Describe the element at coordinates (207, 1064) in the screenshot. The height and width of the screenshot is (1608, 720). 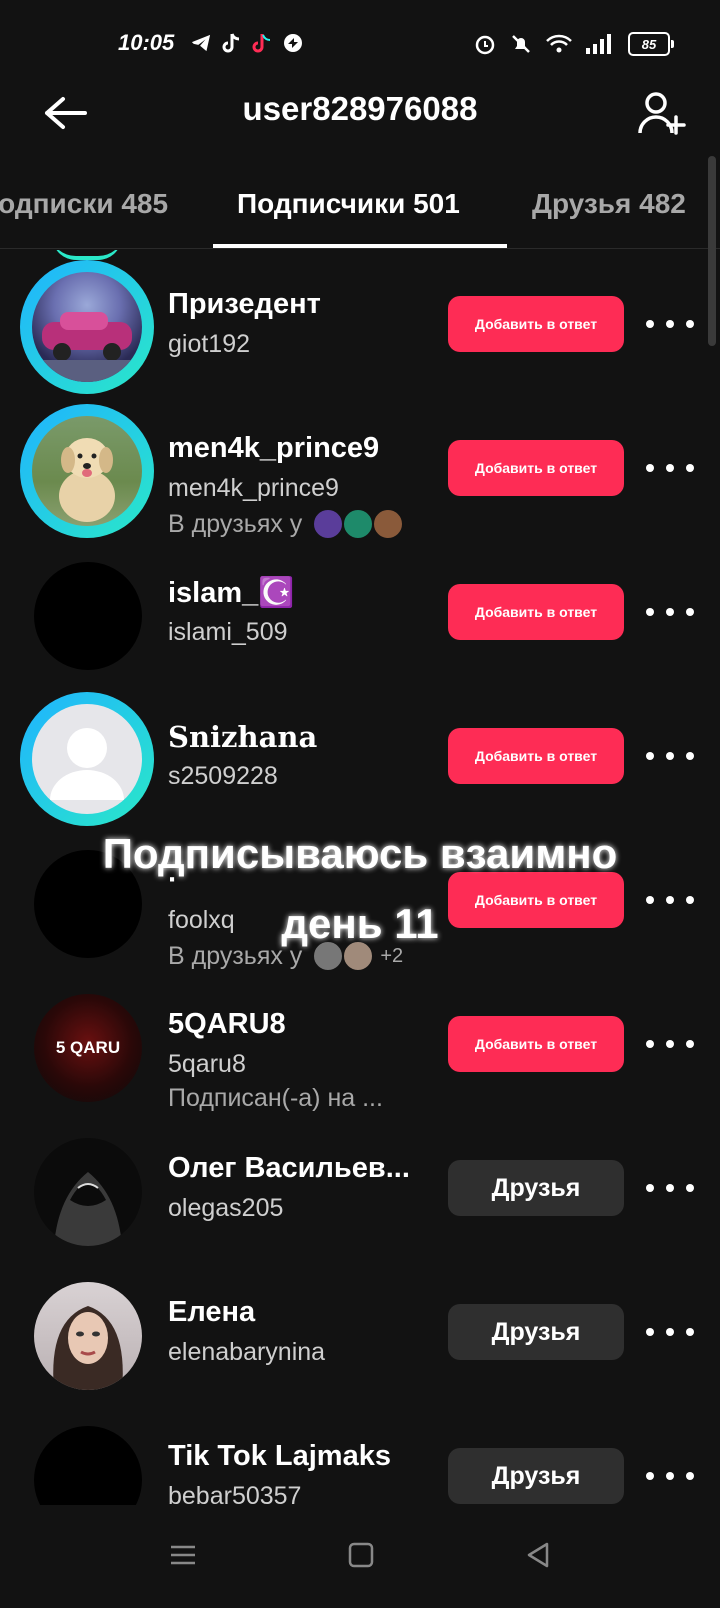
I see `user-handle: 5qaru8` at that location.